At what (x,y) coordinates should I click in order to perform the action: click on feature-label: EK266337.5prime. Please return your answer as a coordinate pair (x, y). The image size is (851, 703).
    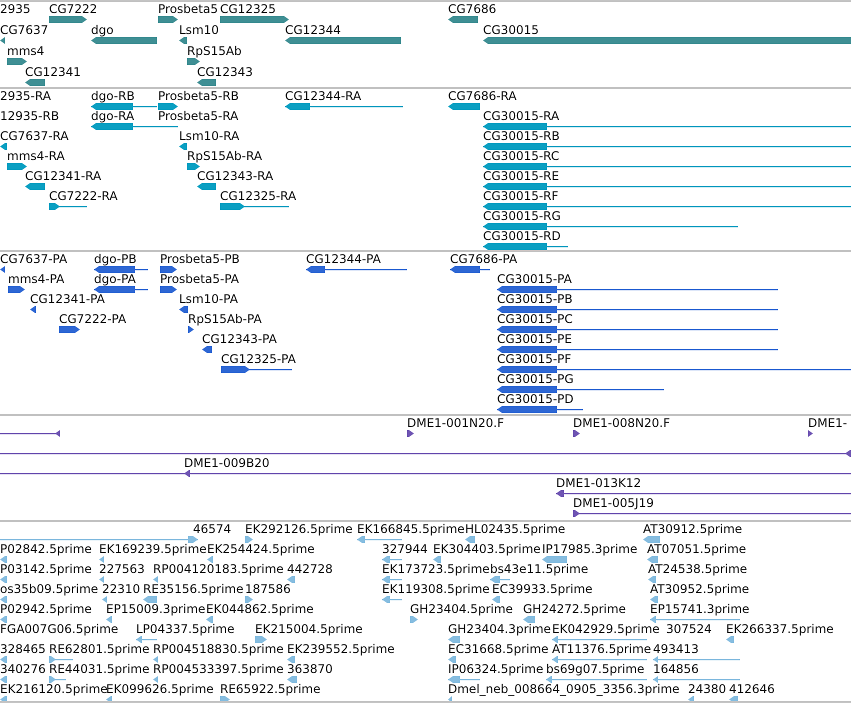
    Looking at the image, I should click on (780, 629).